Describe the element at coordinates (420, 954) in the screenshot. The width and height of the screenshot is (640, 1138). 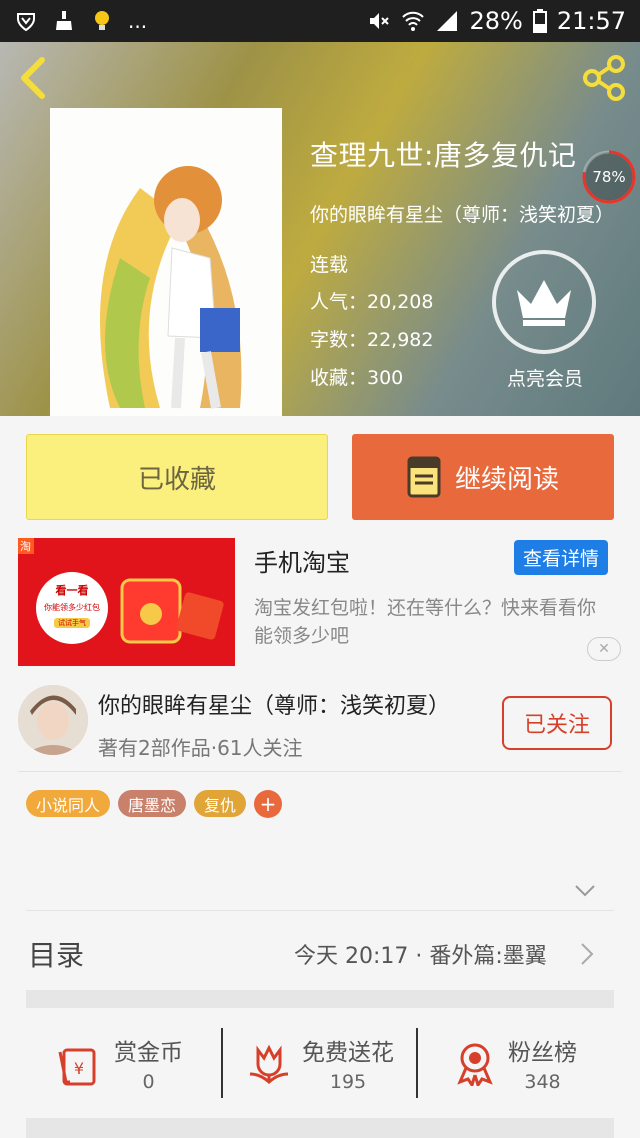
I see `toc-latest-chapter: 今天 20:17 · 番外篇:墨翼` at that location.